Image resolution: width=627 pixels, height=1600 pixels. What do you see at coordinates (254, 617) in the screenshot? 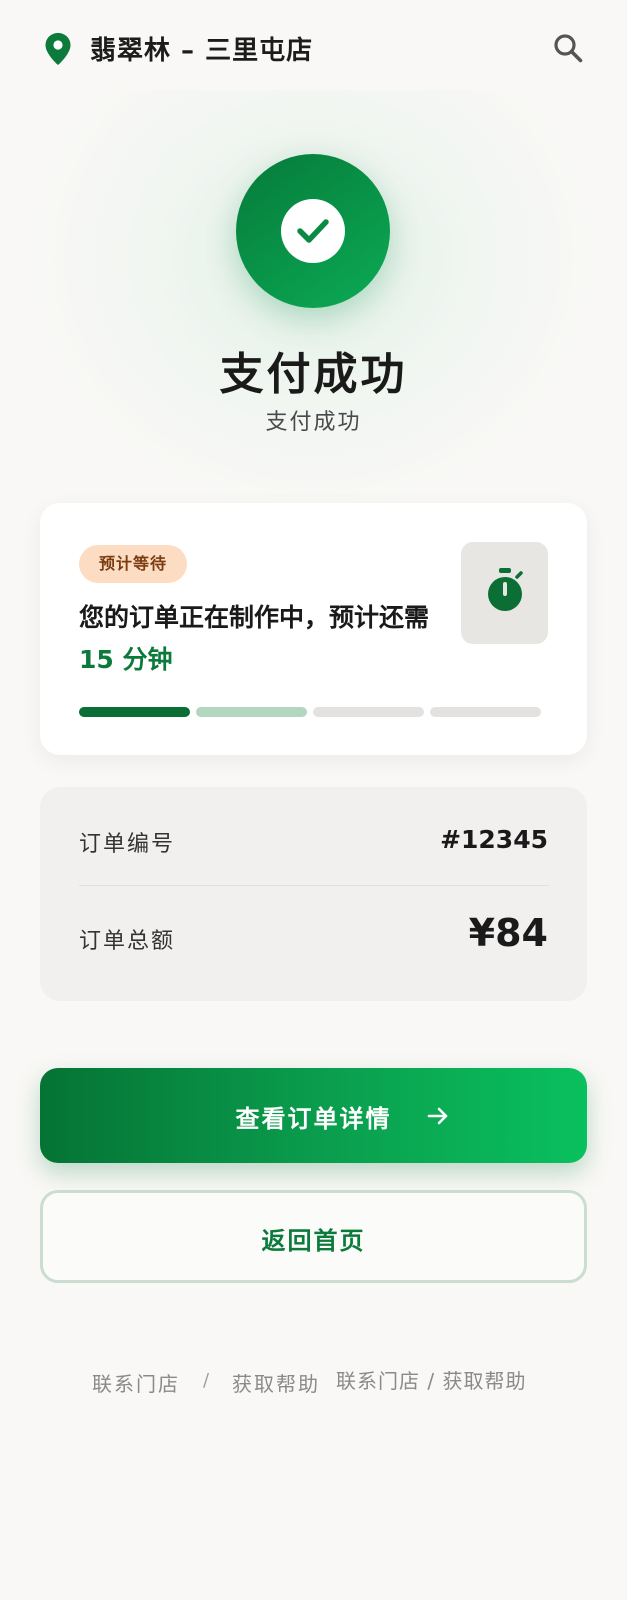
I see `wait-message-text: 您的订单正在制作中，预计还需` at bounding box center [254, 617].